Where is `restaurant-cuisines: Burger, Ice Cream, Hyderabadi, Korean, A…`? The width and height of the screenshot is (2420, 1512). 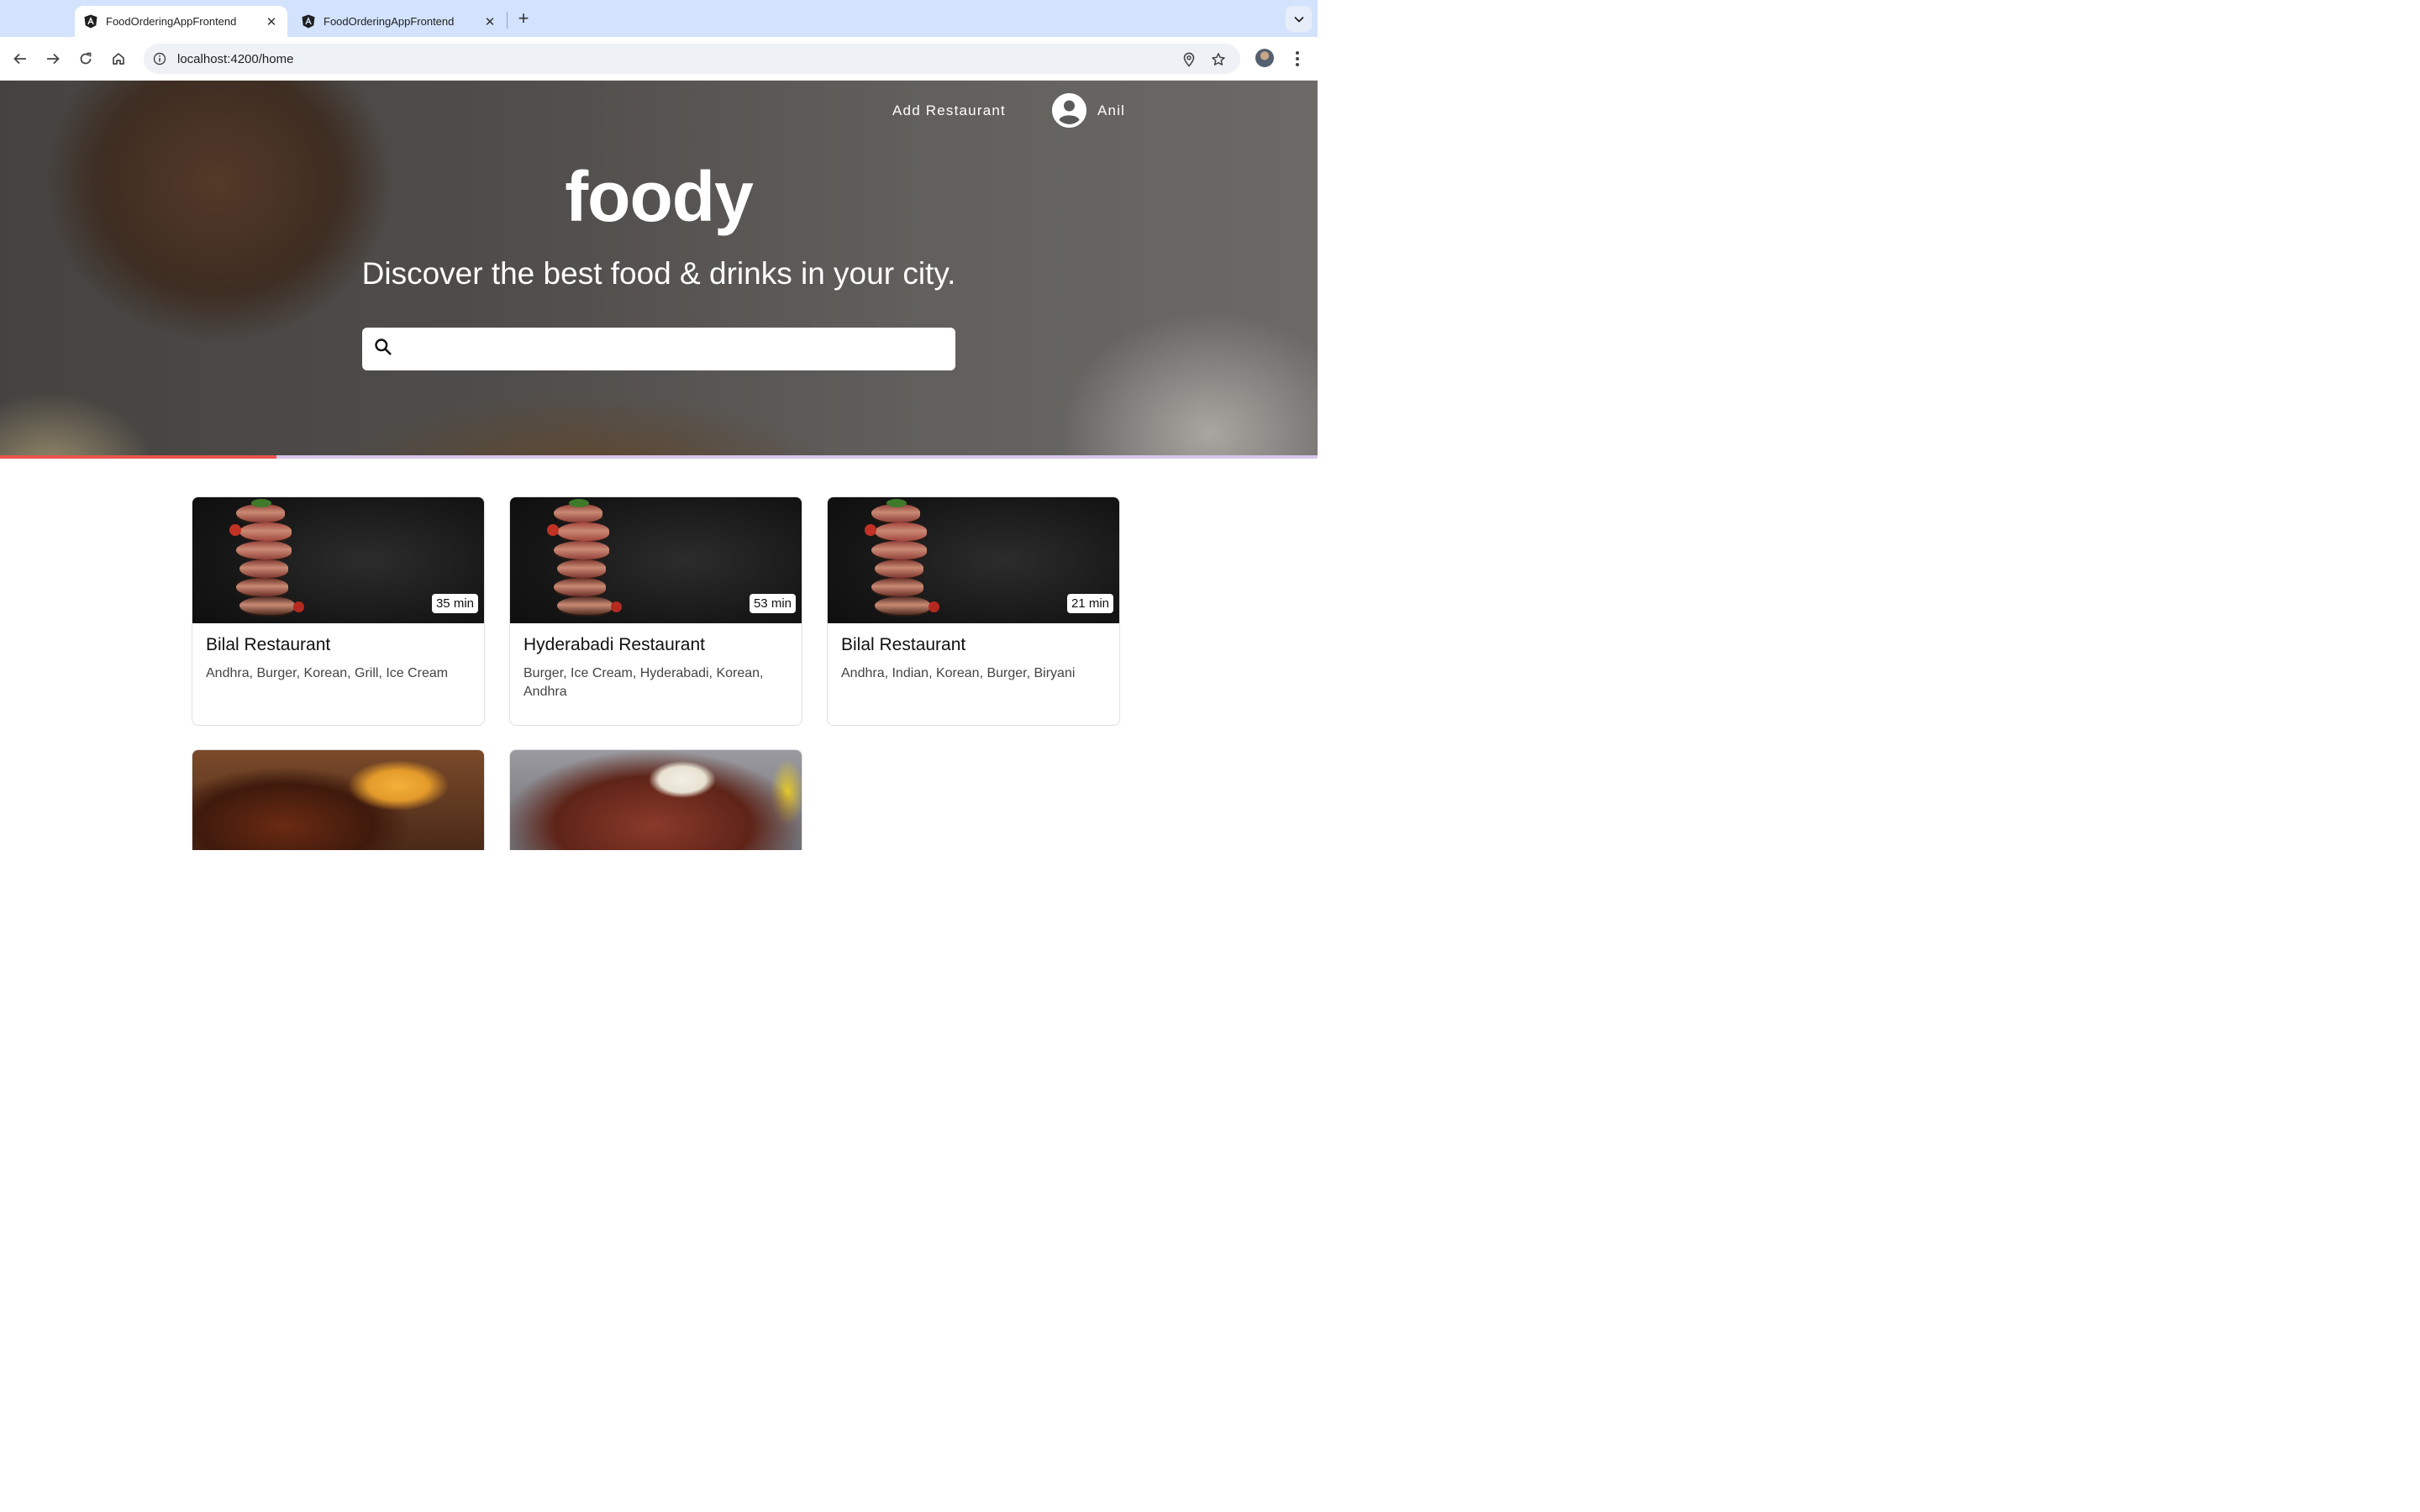 restaurant-cuisines: Burger, Ice Cream, Hyderabadi, Korean, A… is located at coordinates (643, 682).